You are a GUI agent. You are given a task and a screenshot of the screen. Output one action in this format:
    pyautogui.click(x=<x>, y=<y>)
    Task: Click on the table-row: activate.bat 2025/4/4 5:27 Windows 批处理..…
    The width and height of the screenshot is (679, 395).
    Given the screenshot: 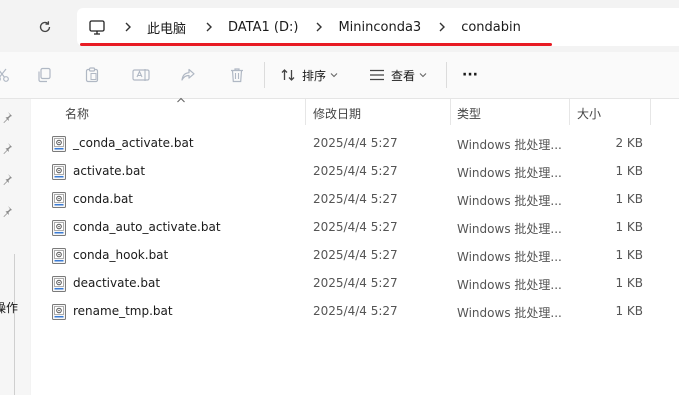 What is the action you would take?
    pyautogui.click(x=355, y=172)
    